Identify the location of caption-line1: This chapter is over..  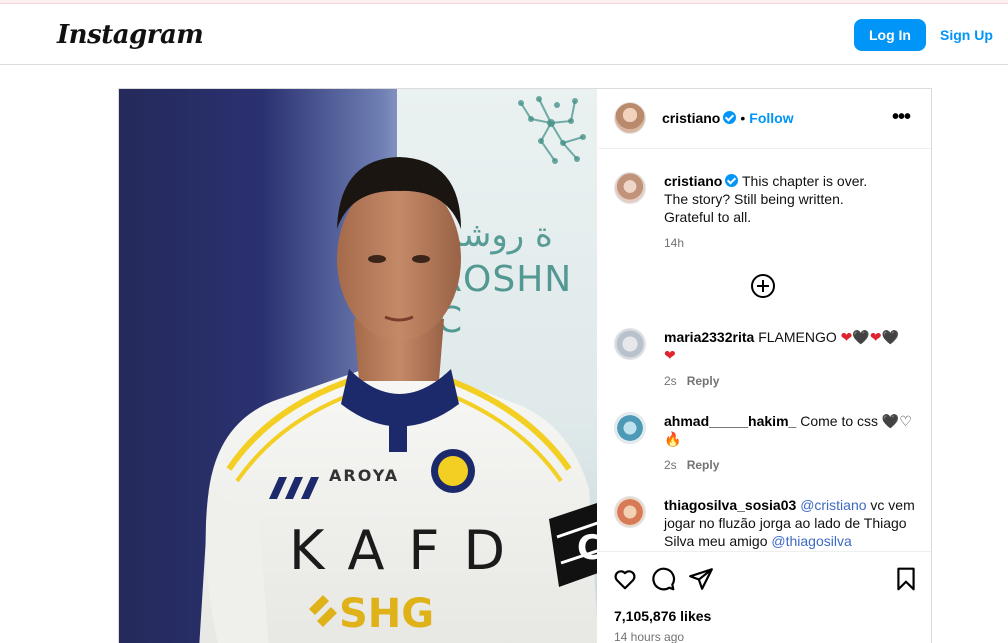
(805, 181).